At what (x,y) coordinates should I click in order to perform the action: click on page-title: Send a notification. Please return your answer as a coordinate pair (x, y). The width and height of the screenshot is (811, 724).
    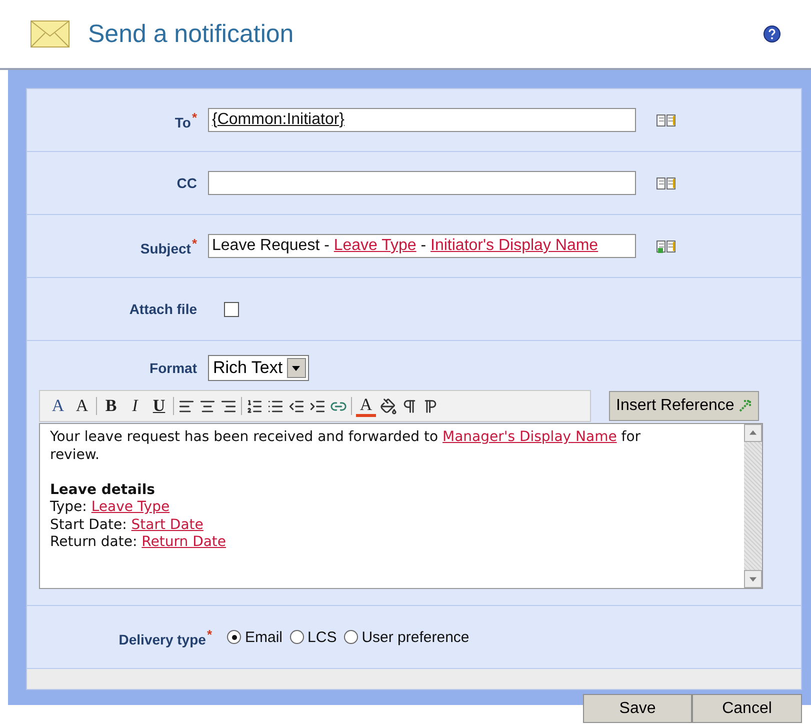
    Looking at the image, I should click on (191, 34).